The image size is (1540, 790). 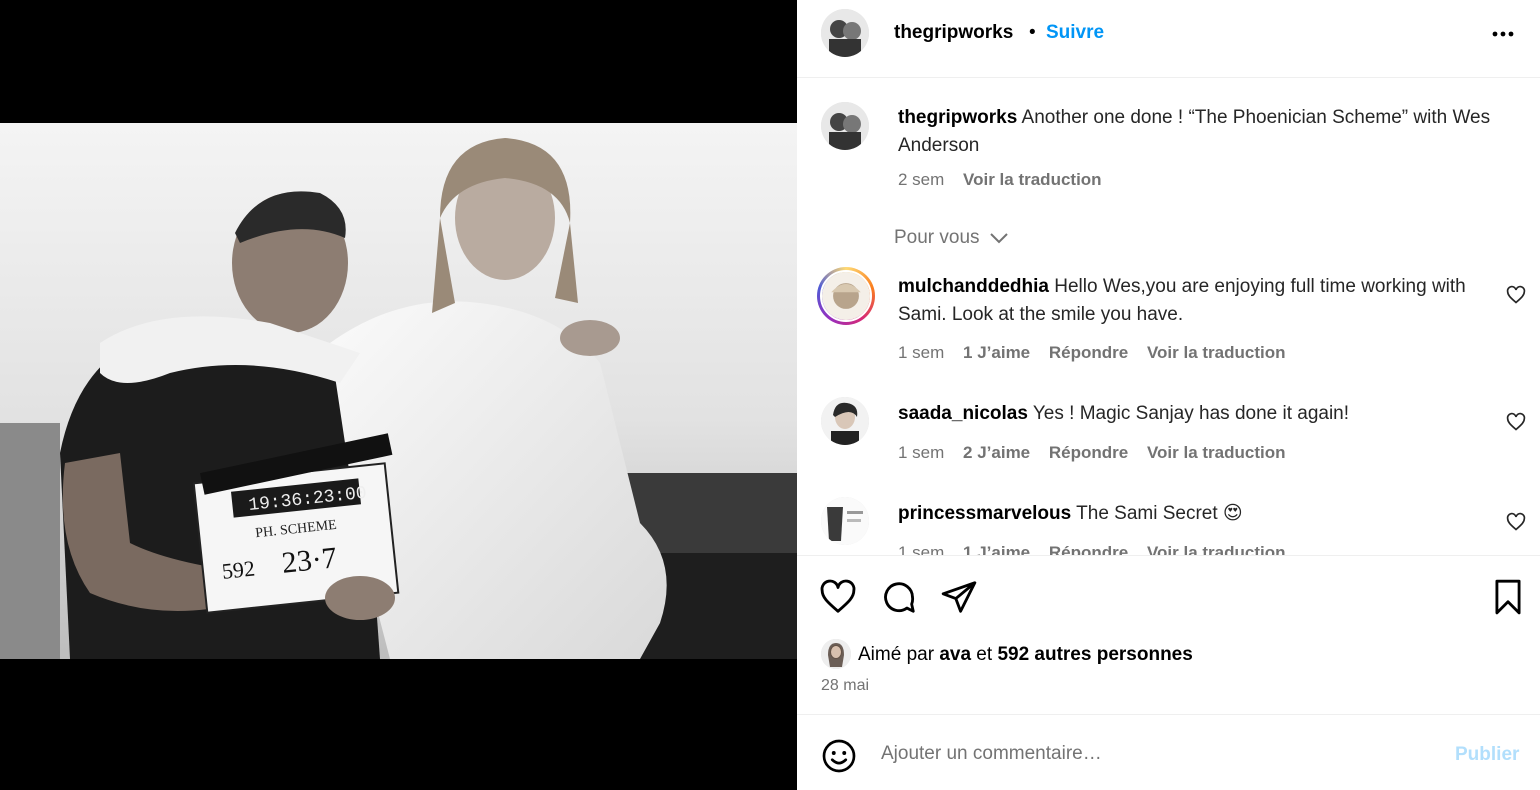 What do you see at coordinates (984, 513) in the screenshot?
I see `comment-username: princessmarvelous` at bounding box center [984, 513].